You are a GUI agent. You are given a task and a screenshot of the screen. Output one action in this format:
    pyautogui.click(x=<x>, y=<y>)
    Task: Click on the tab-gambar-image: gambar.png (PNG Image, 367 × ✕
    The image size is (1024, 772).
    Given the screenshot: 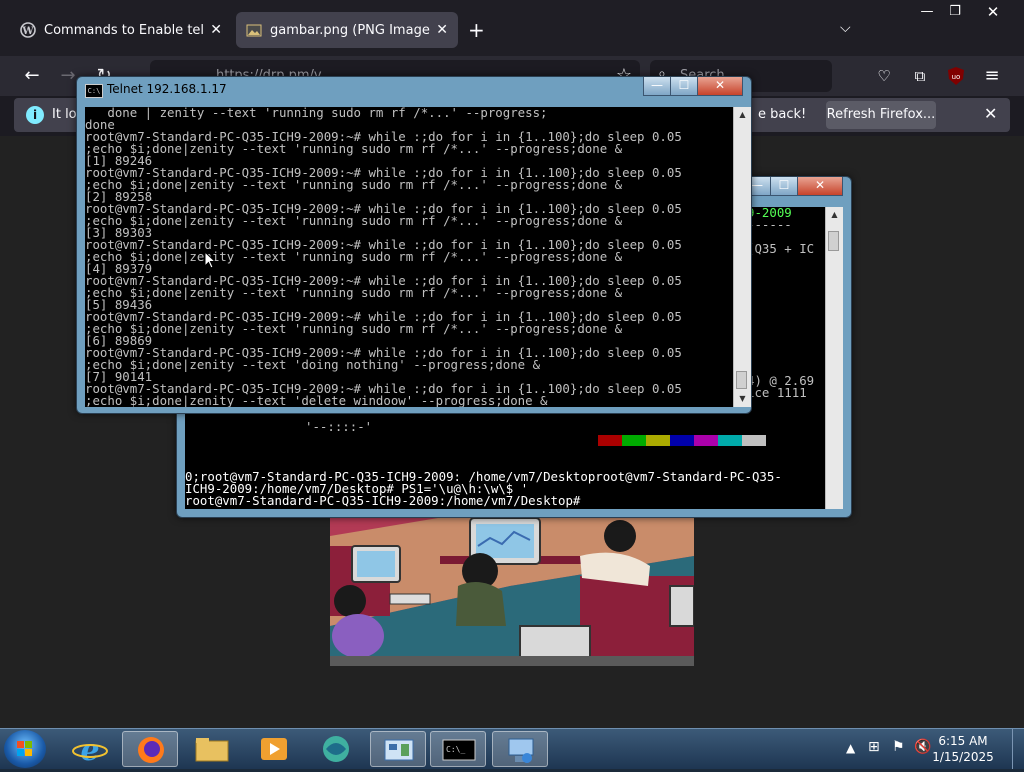 What is the action you would take?
    pyautogui.click(x=347, y=30)
    